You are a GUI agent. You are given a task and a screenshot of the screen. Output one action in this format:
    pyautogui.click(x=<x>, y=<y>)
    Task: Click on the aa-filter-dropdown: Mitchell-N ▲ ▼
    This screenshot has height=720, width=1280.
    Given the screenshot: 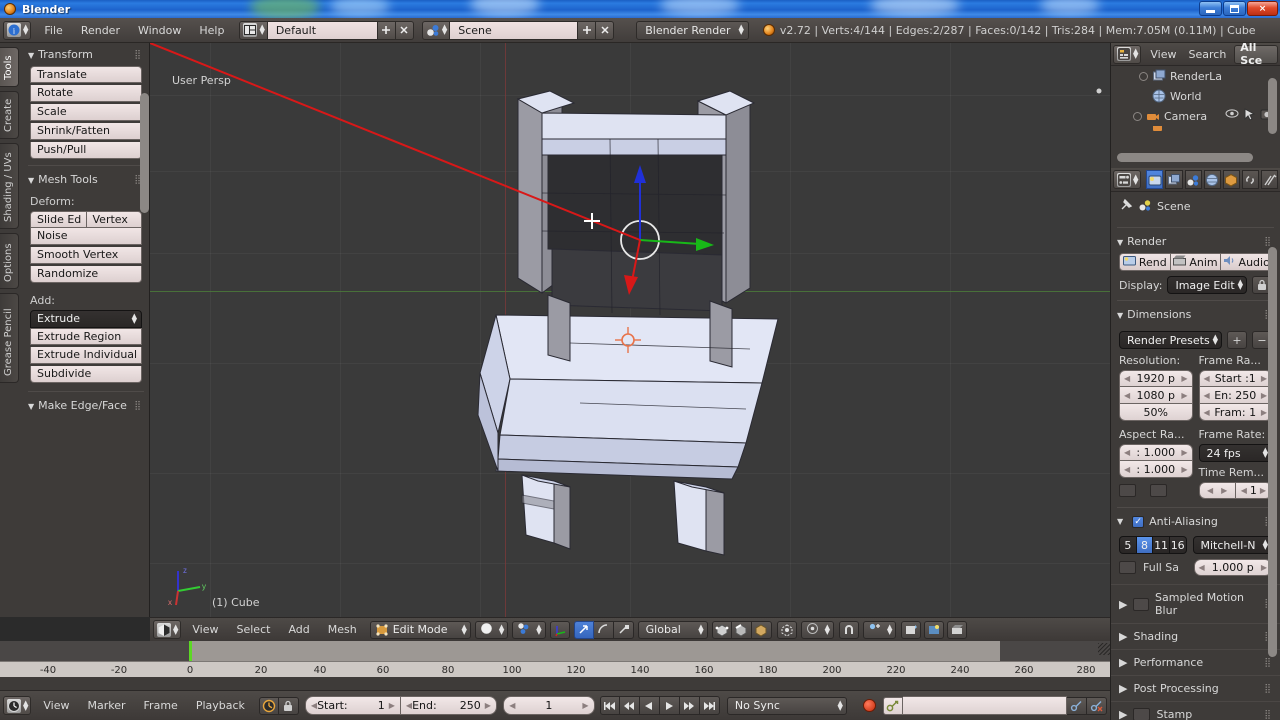 What is the action you would take?
    pyautogui.click(x=1232, y=545)
    